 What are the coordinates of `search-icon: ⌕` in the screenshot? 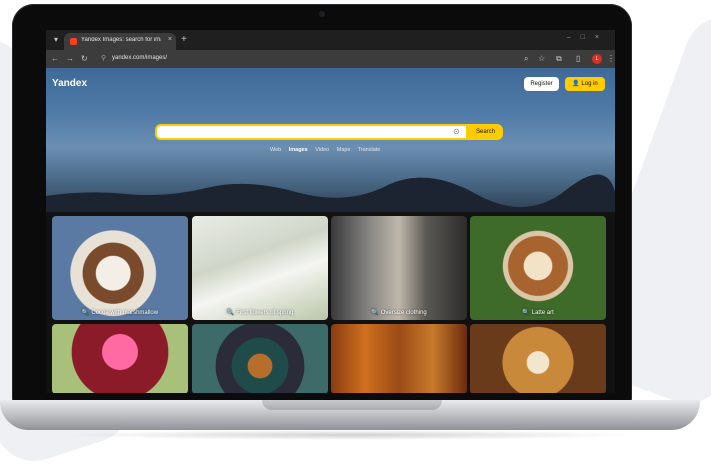 It's located at (526, 59).